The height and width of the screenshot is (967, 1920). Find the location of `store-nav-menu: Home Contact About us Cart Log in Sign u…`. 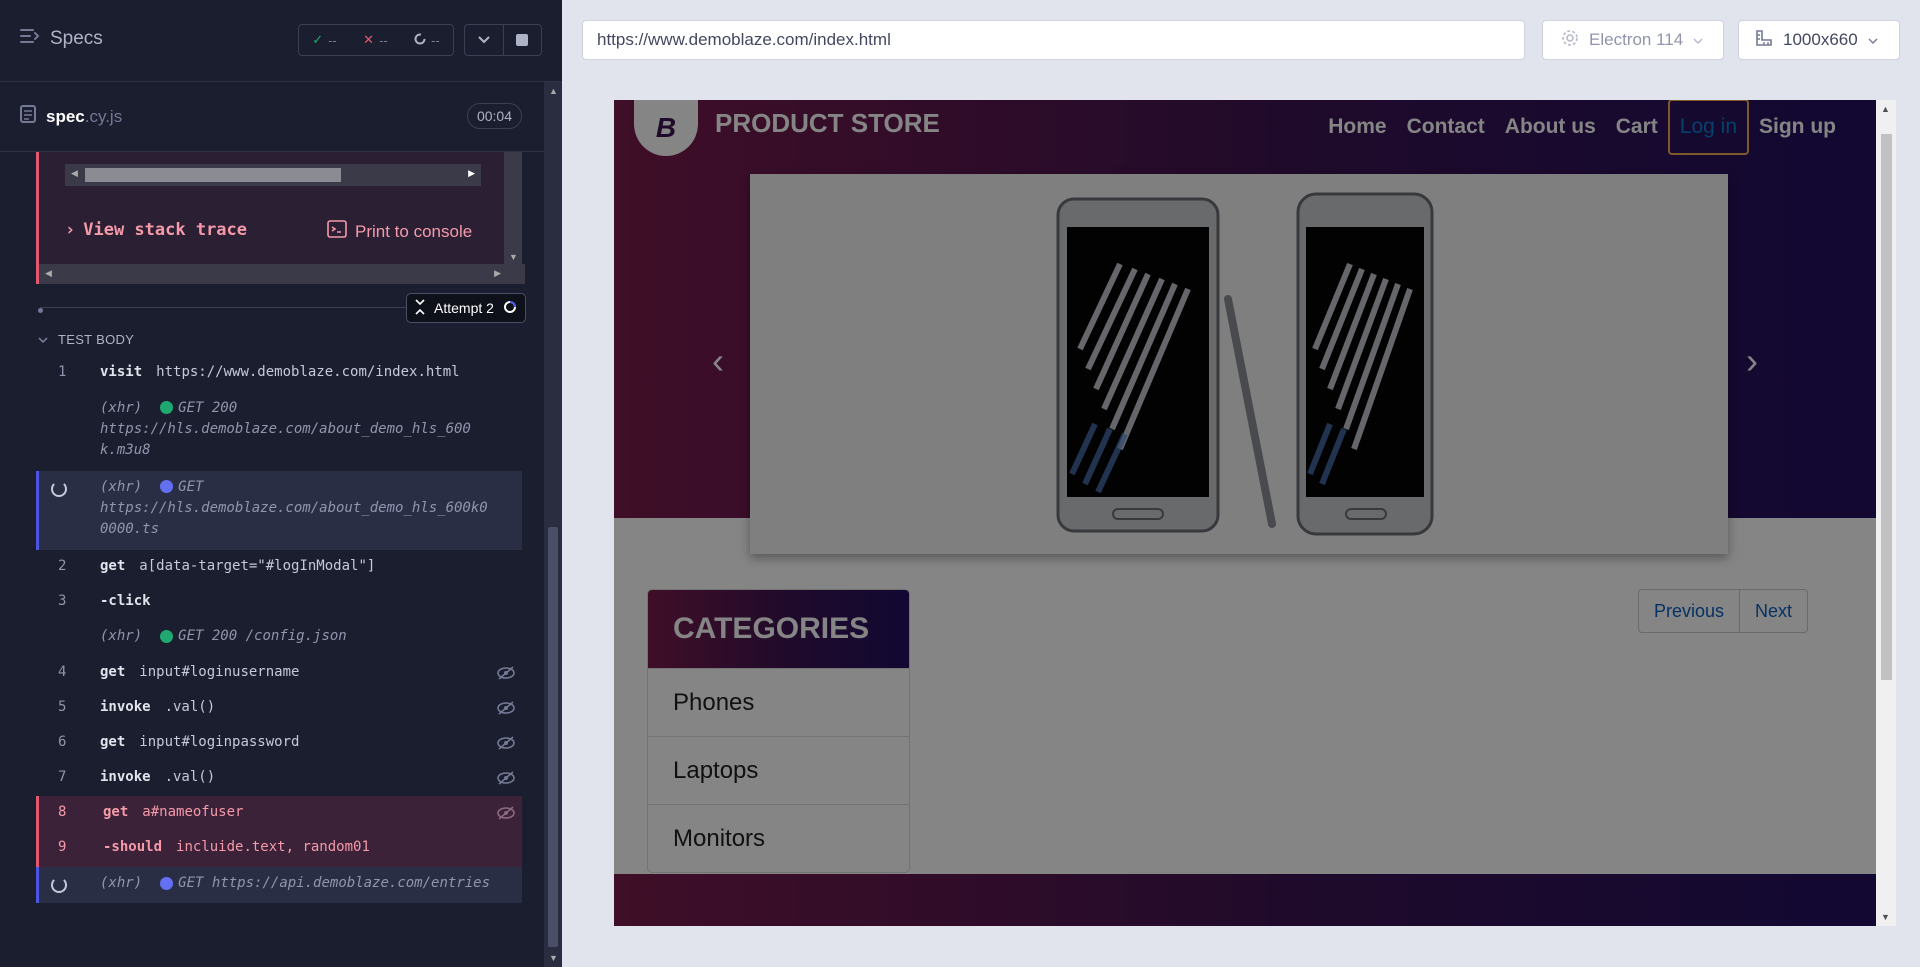

store-nav-menu: Home Contact About us Cart Log in Sign u… is located at coordinates (1582, 127).